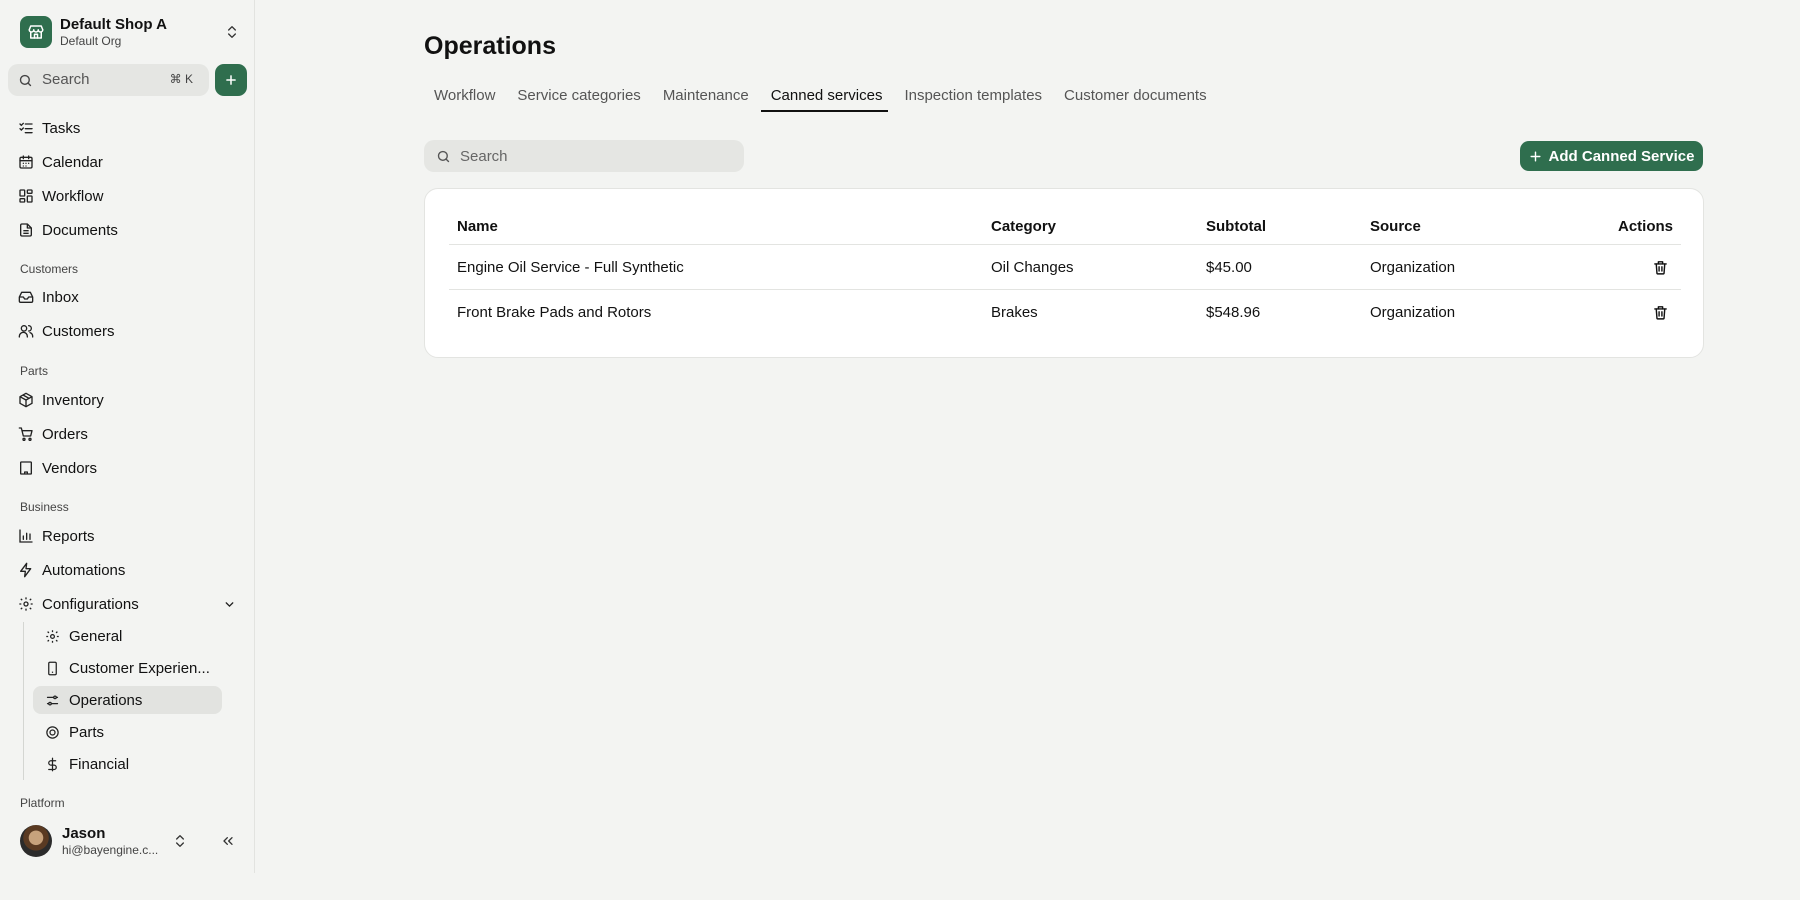  I want to click on header-name: Name, so click(477, 226).